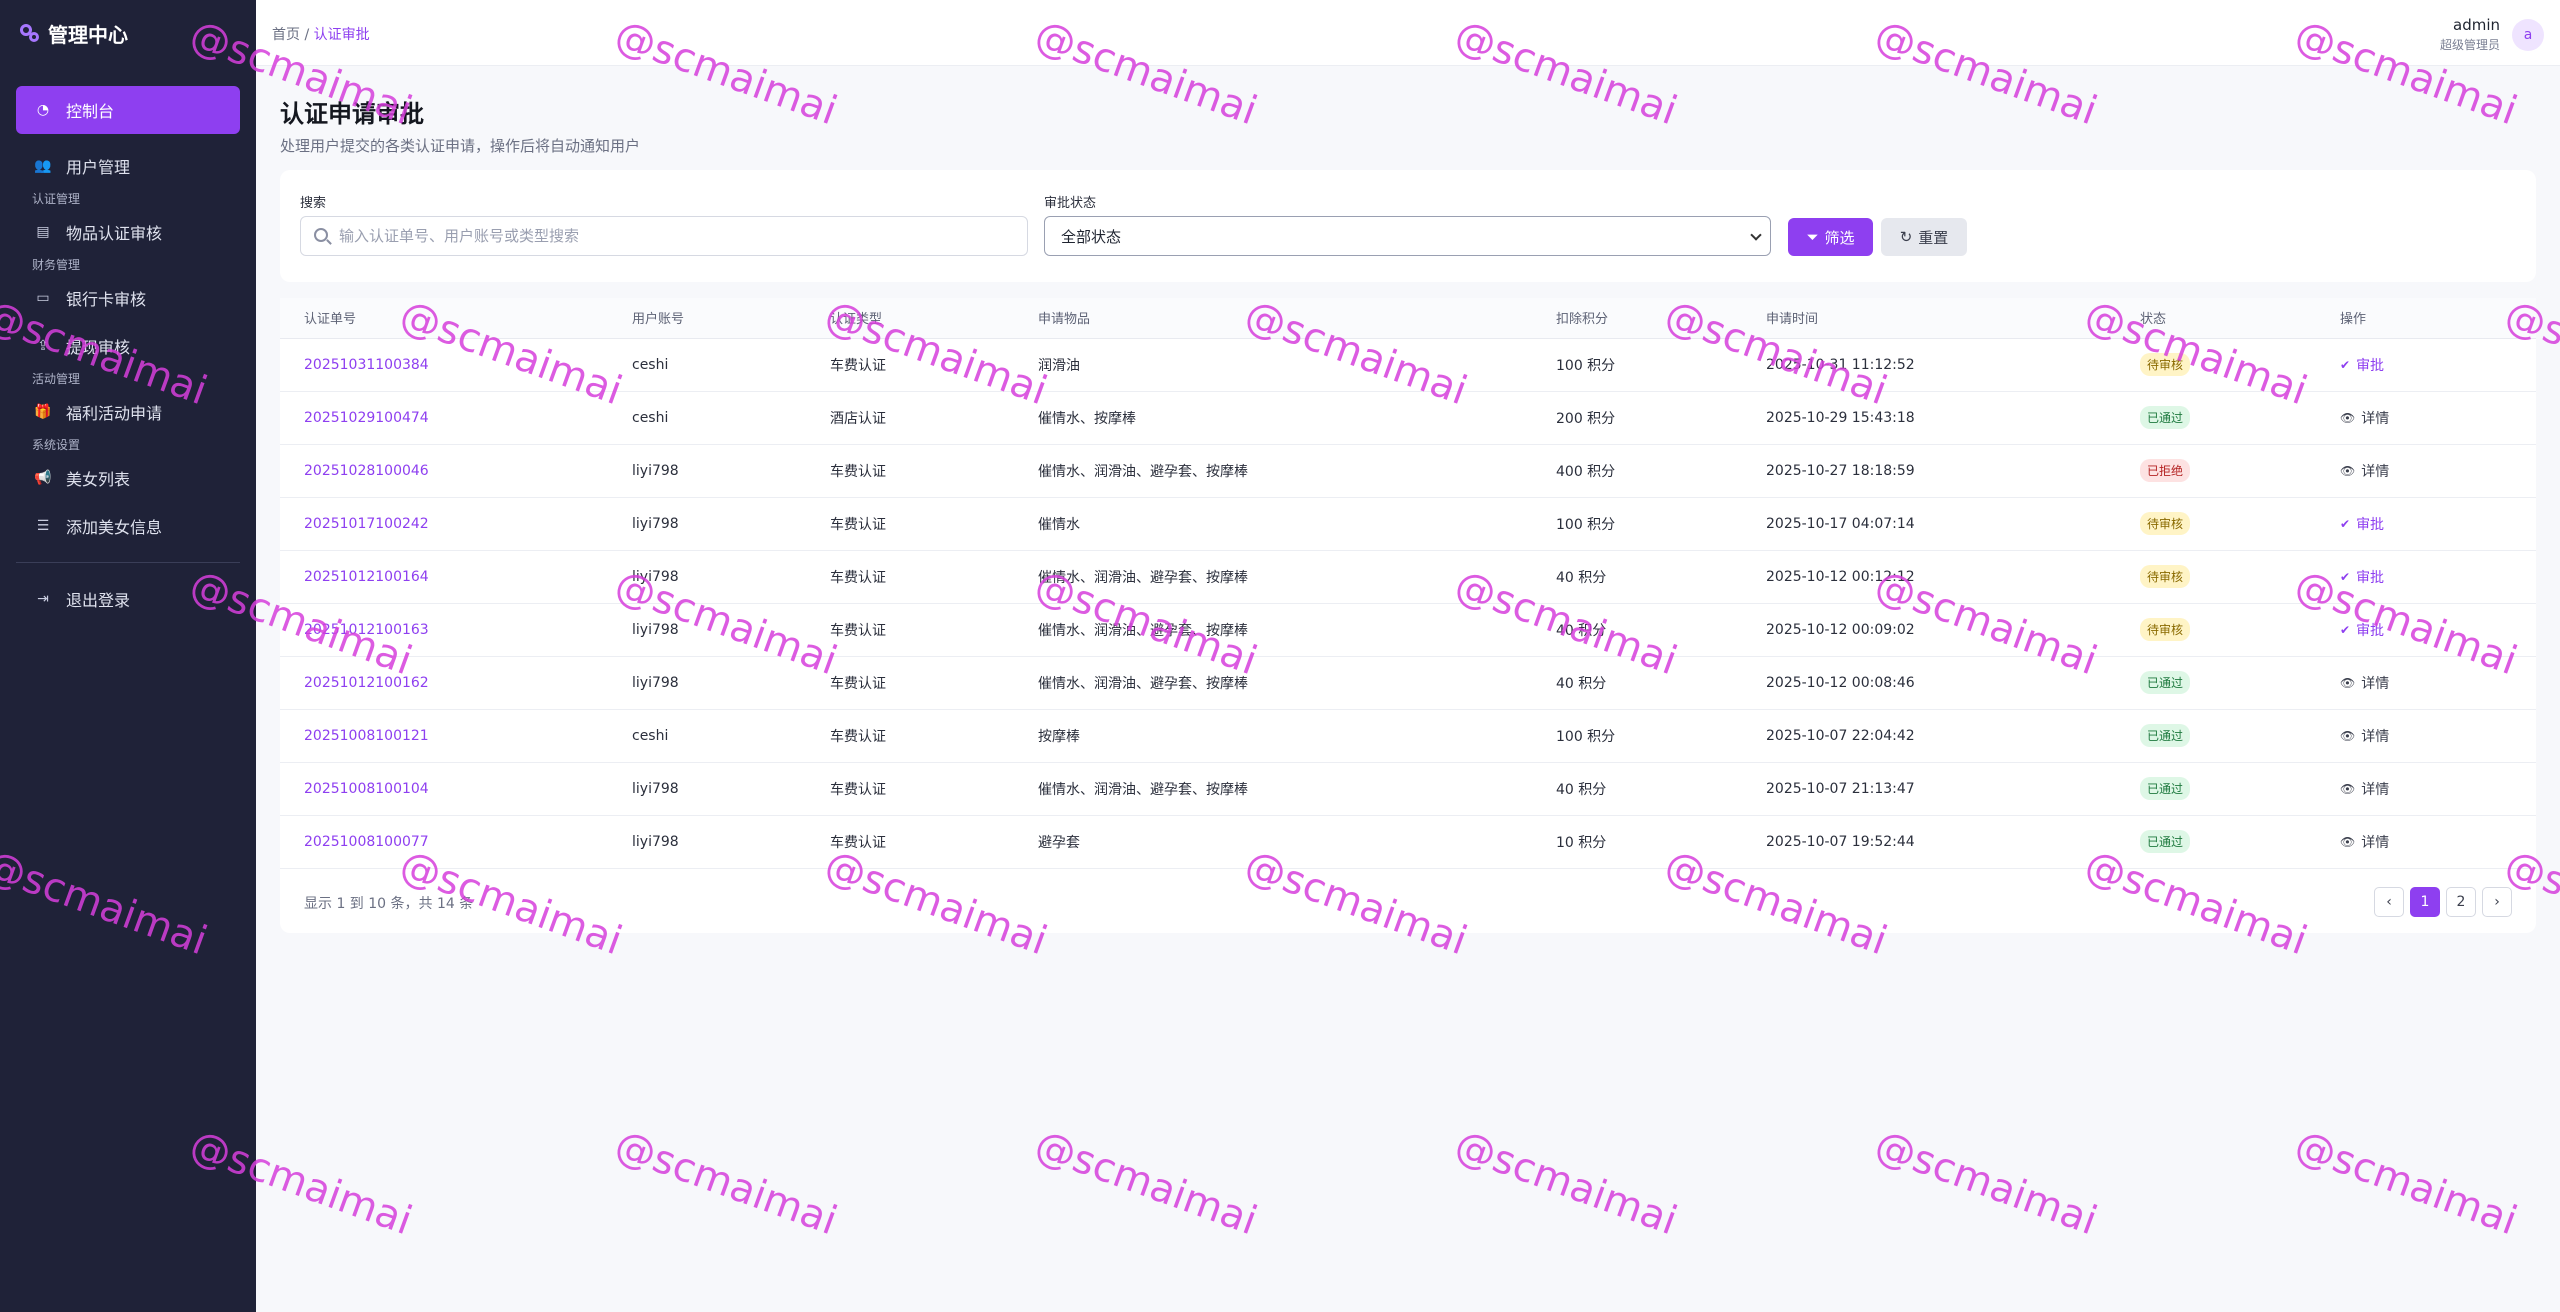 The width and height of the screenshot is (2560, 1312). What do you see at coordinates (2216, 318) in the screenshot?
I see `col-status: 状态` at bounding box center [2216, 318].